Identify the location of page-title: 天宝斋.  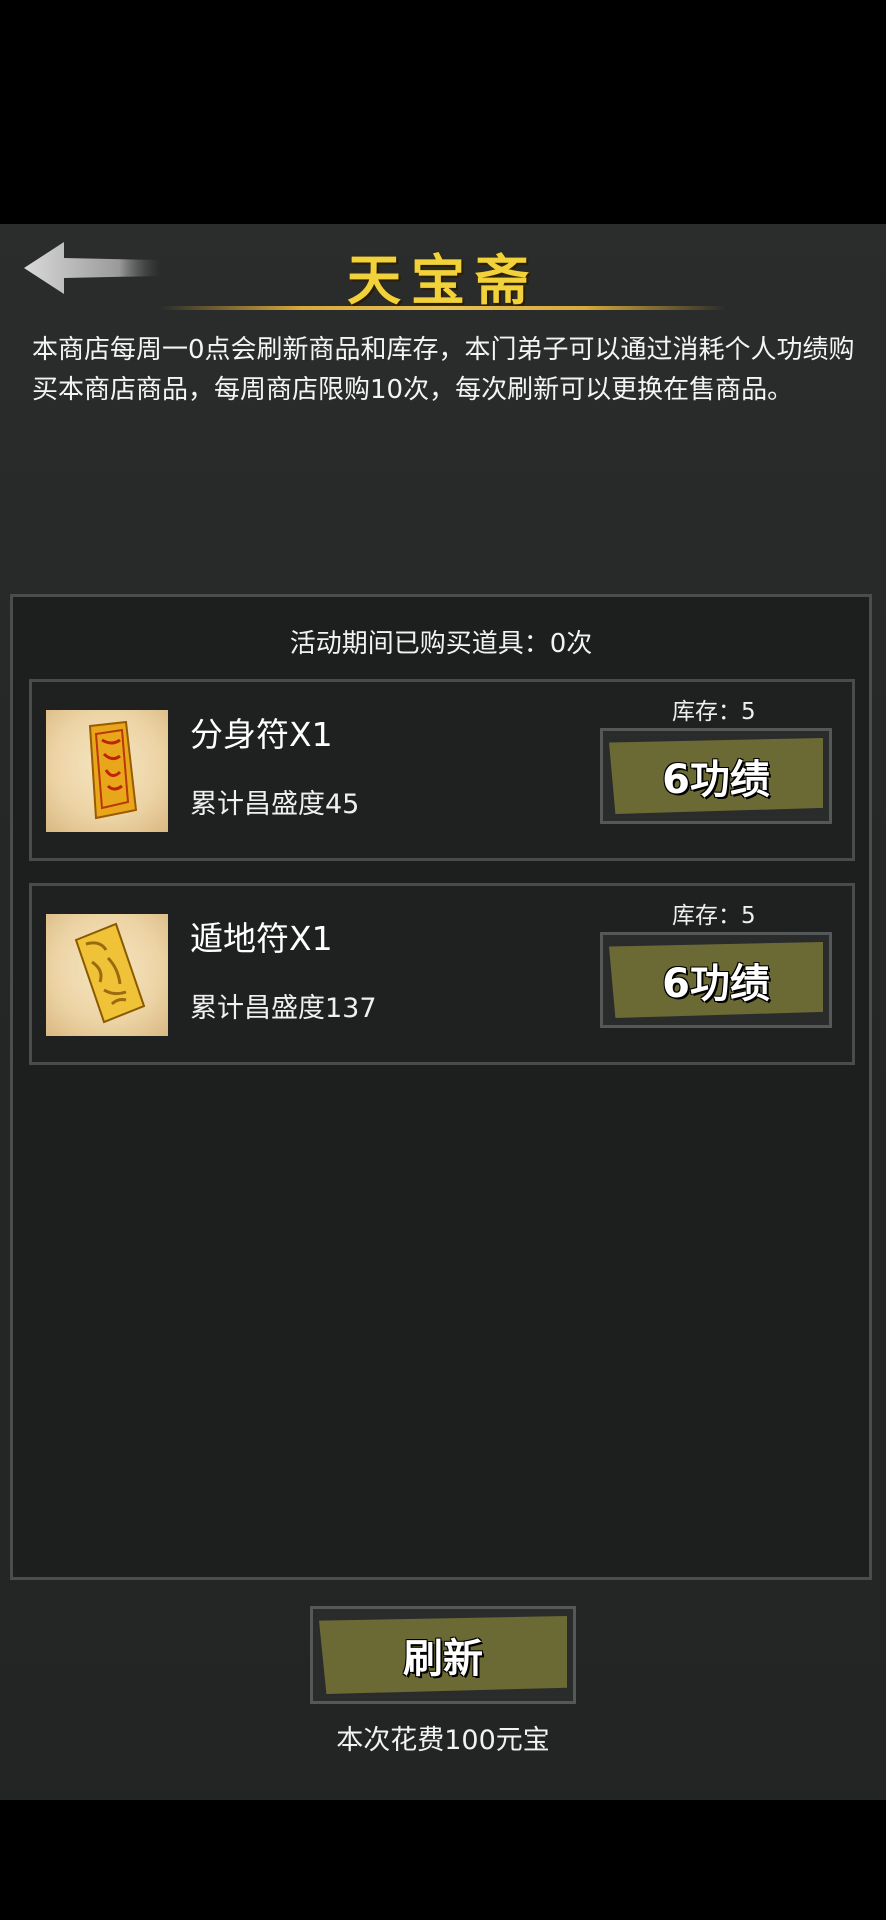
(443, 280).